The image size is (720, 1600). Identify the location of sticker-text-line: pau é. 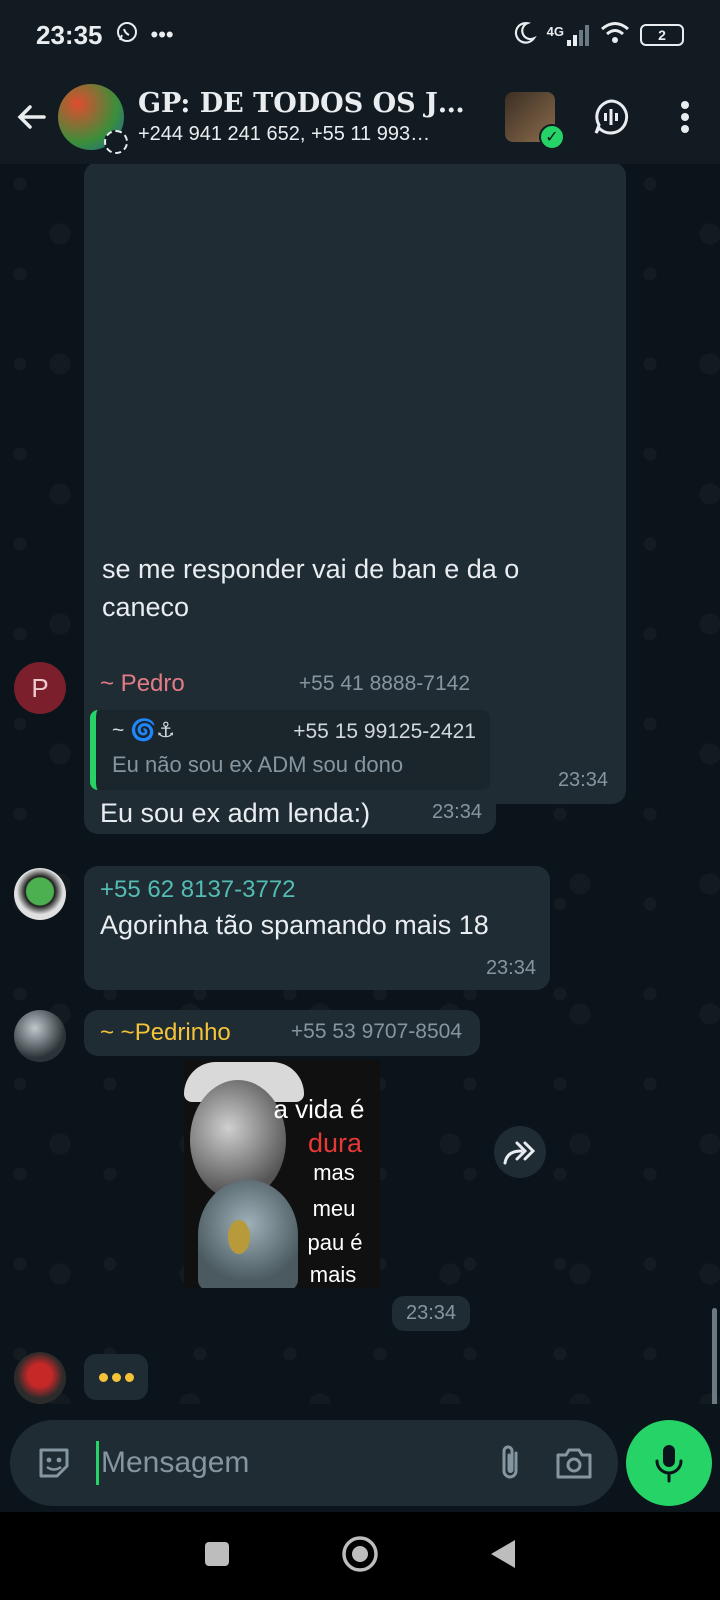
(335, 1242).